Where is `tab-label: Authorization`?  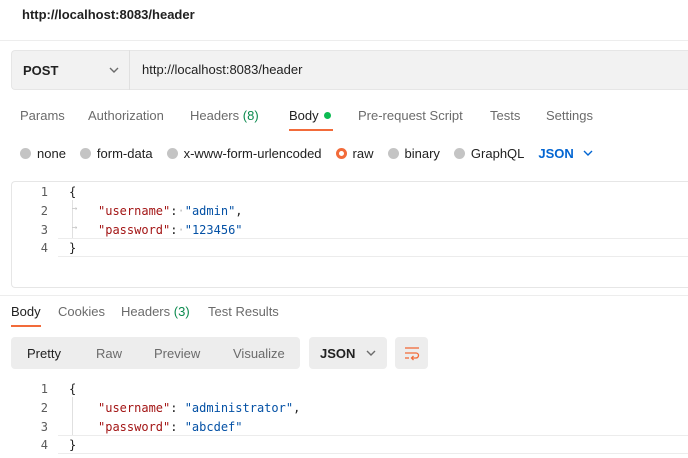
tab-label: Authorization is located at coordinates (126, 115).